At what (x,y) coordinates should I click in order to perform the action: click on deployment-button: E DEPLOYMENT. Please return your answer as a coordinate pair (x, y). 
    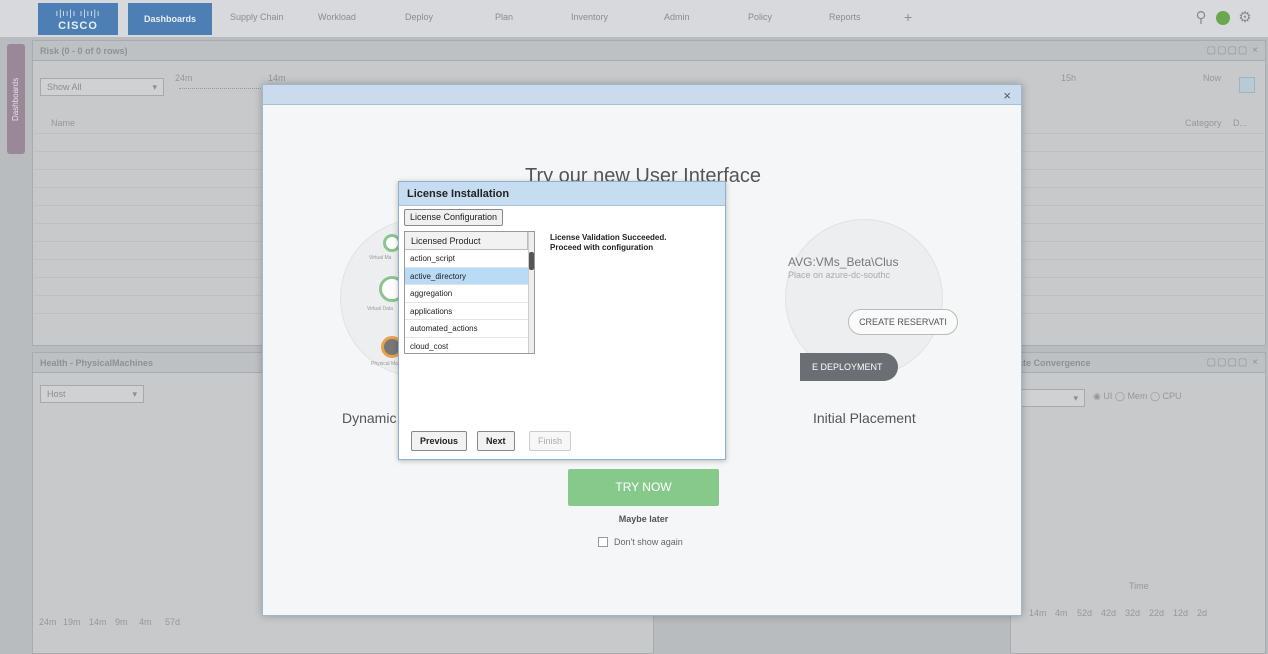
    Looking at the image, I should click on (849, 367).